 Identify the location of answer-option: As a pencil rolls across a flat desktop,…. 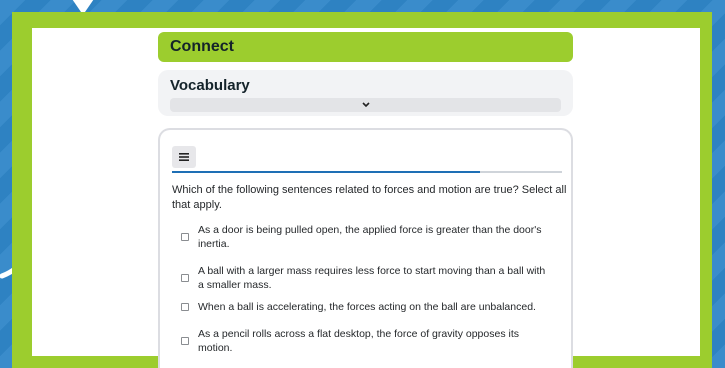
(366, 341).